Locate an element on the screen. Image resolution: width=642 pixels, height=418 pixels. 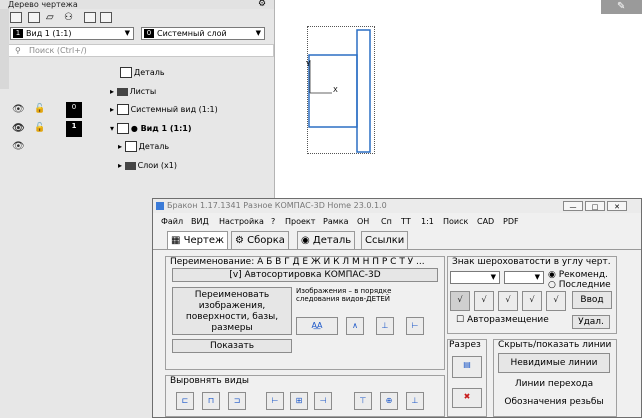
edit-icon: ✎ is located at coordinates (621, 6).